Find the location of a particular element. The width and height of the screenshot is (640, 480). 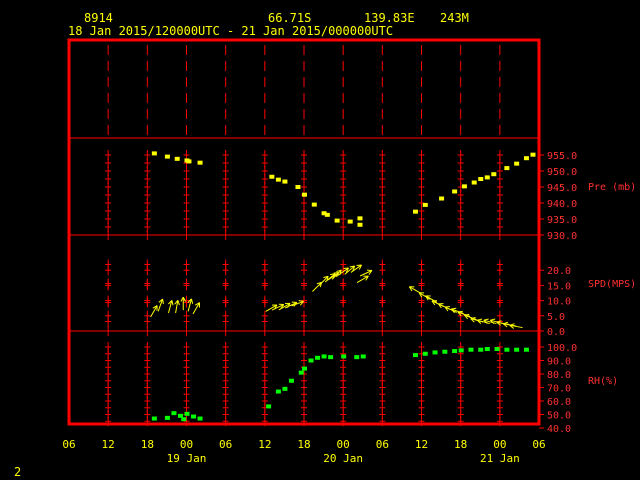

y-tick-label-rh: 40.0 is located at coordinates (559, 429).